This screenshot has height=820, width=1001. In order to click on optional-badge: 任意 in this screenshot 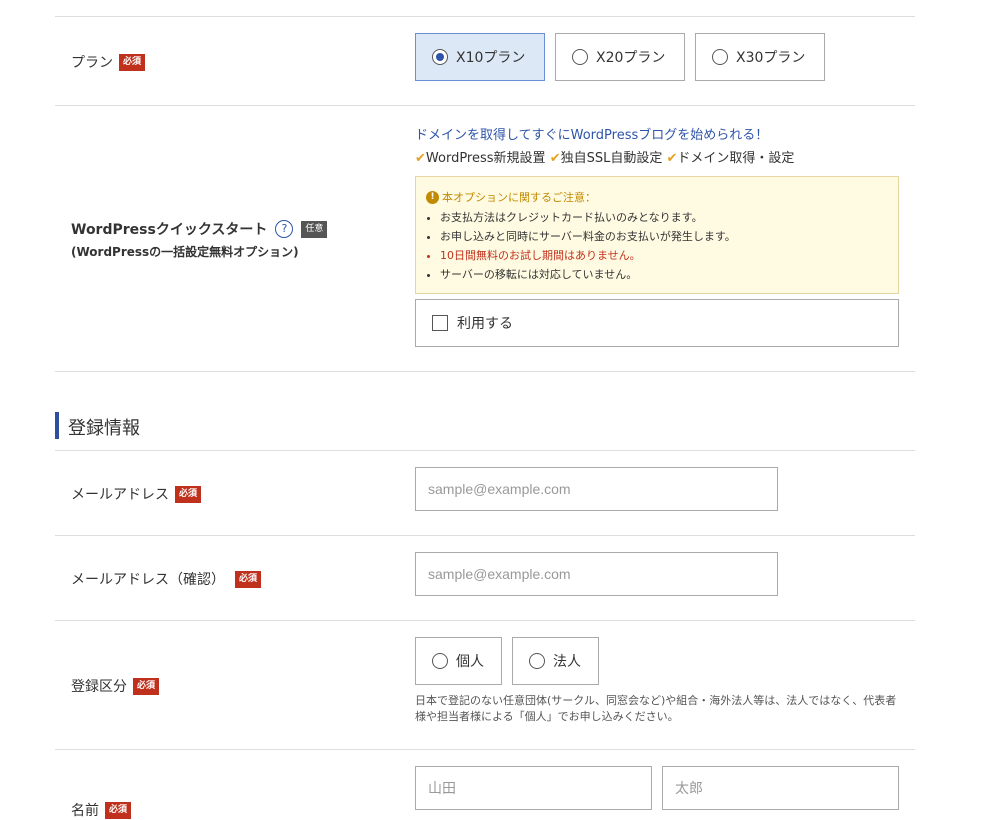, I will do `click(314, 229)`.